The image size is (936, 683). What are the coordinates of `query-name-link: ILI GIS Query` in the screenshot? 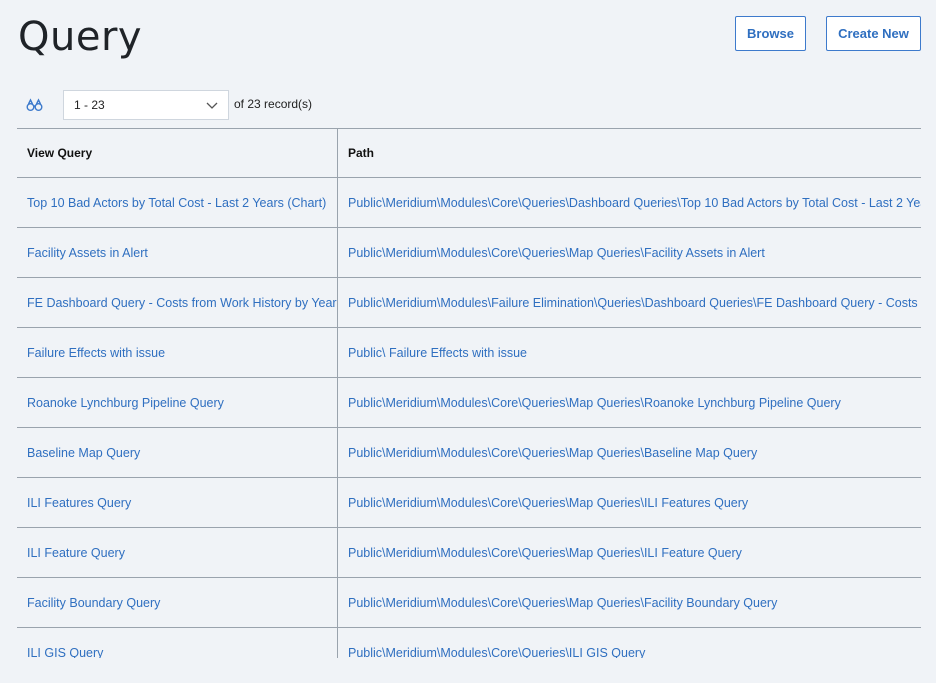 It's located at (177, 643).